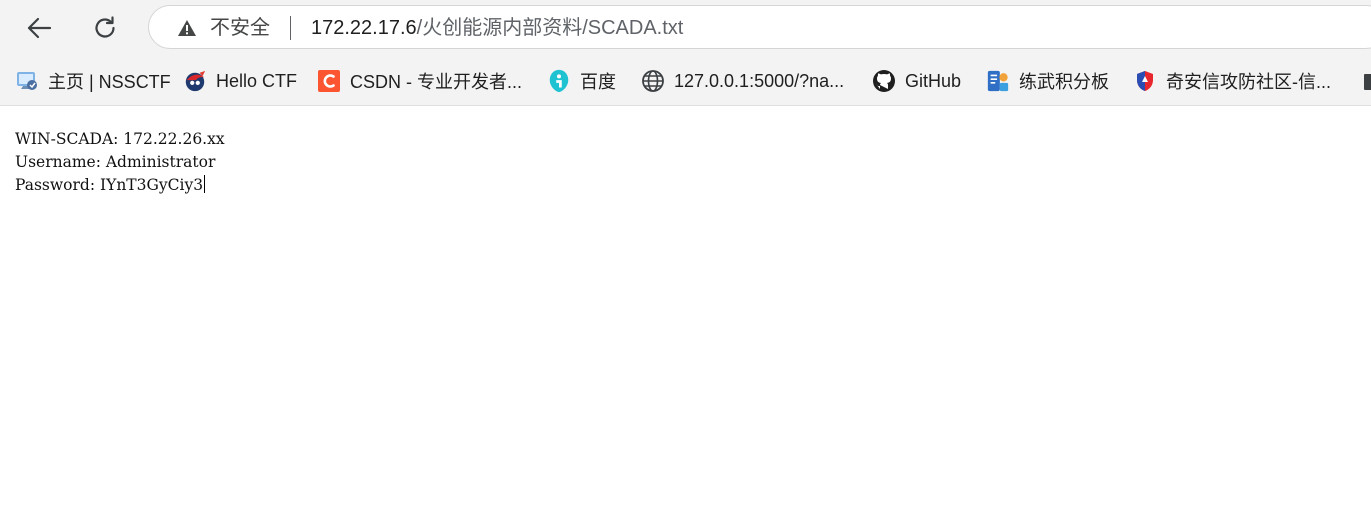 The width and height of the screenshot is (1371, 528). What do you see at coordinates (759, 27) in the screenshot?
I see `address-bar: 不安全 172.22.17.6/火创能源内部资料/SCADA.txt` at bounding box center [759, 27].